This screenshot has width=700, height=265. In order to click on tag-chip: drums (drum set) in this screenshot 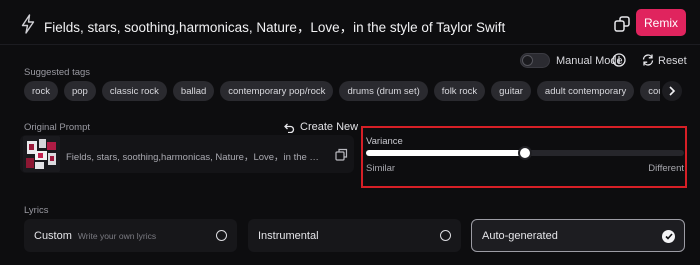, I will do `click(383, 91)`.